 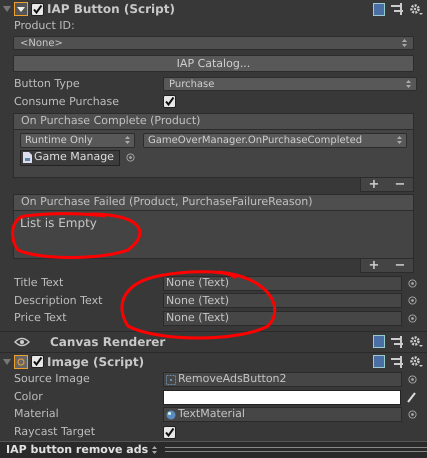 What do you see at coordinates (37, 414) in the screenshot?
I see `field-label: Material` at bounding box center [37, 414].